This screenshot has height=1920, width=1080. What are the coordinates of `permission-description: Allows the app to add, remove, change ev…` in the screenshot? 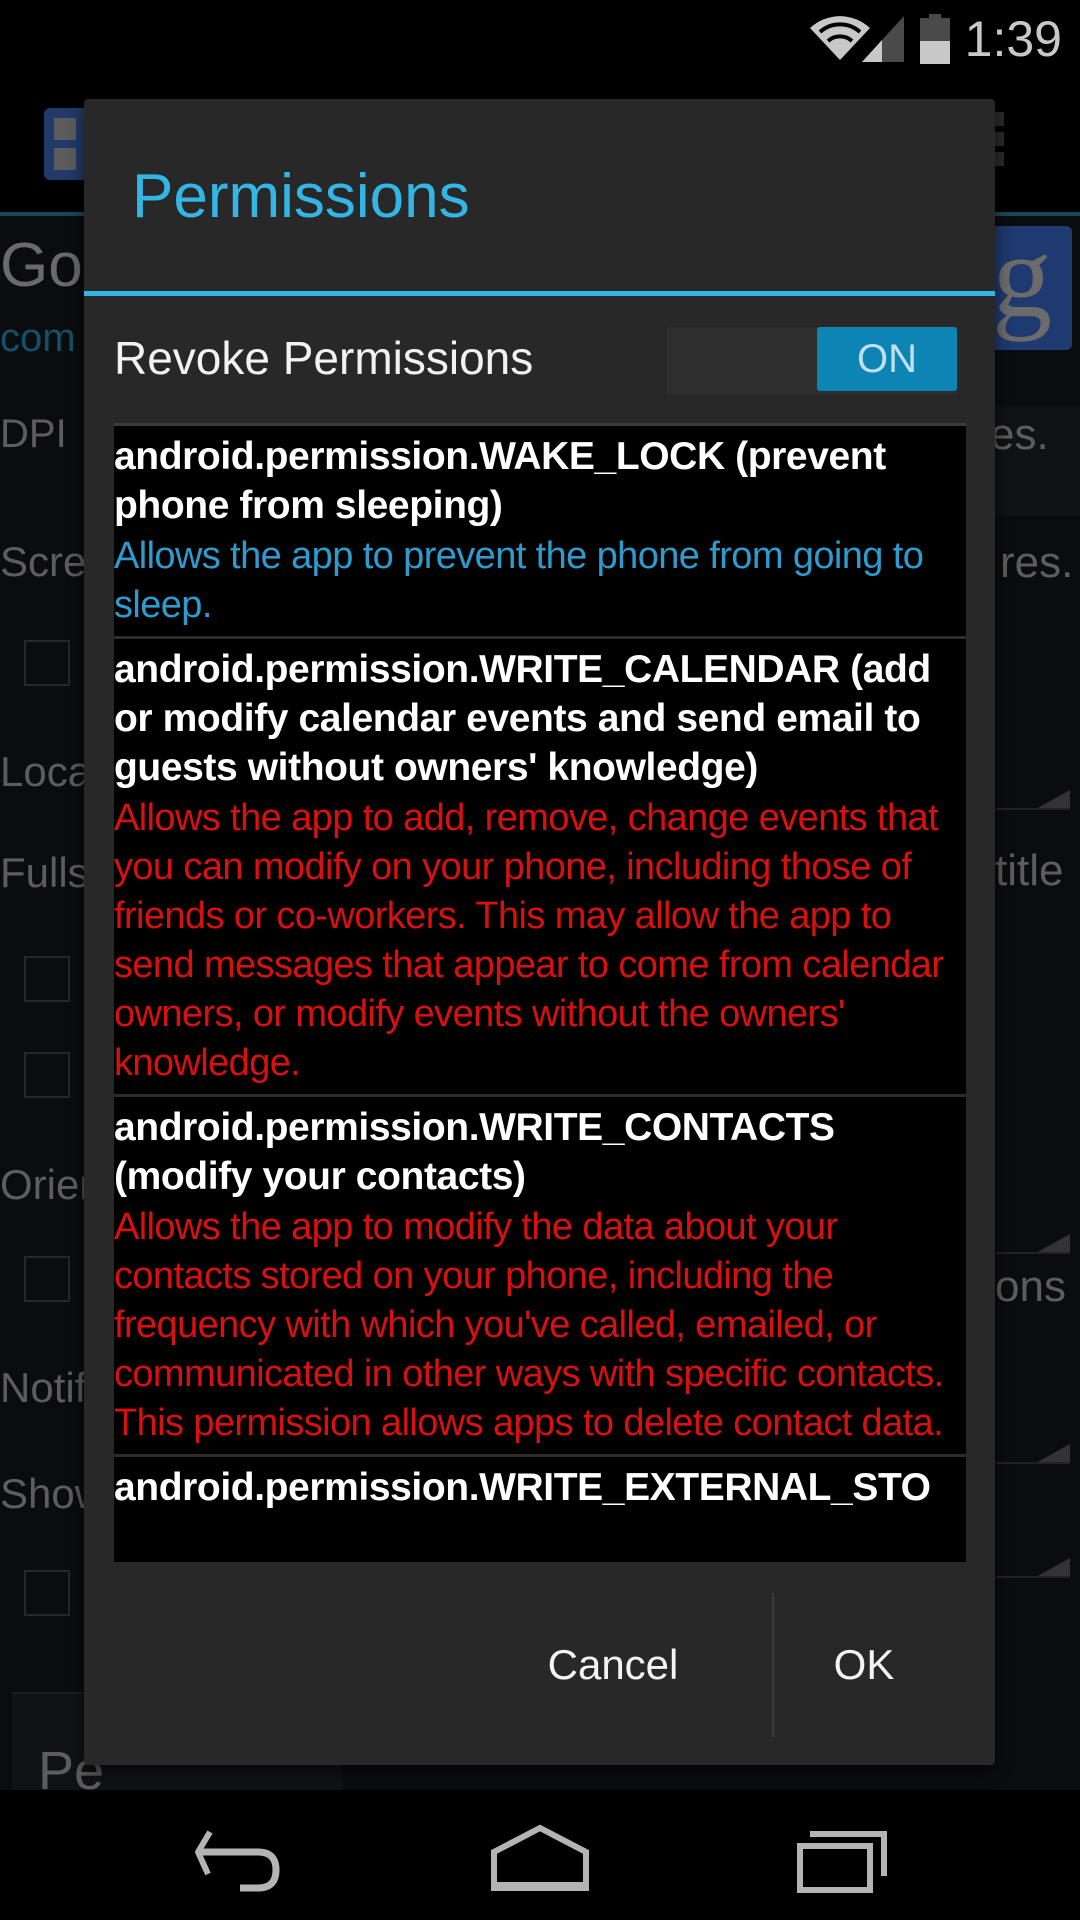 It's located at (529, 940).